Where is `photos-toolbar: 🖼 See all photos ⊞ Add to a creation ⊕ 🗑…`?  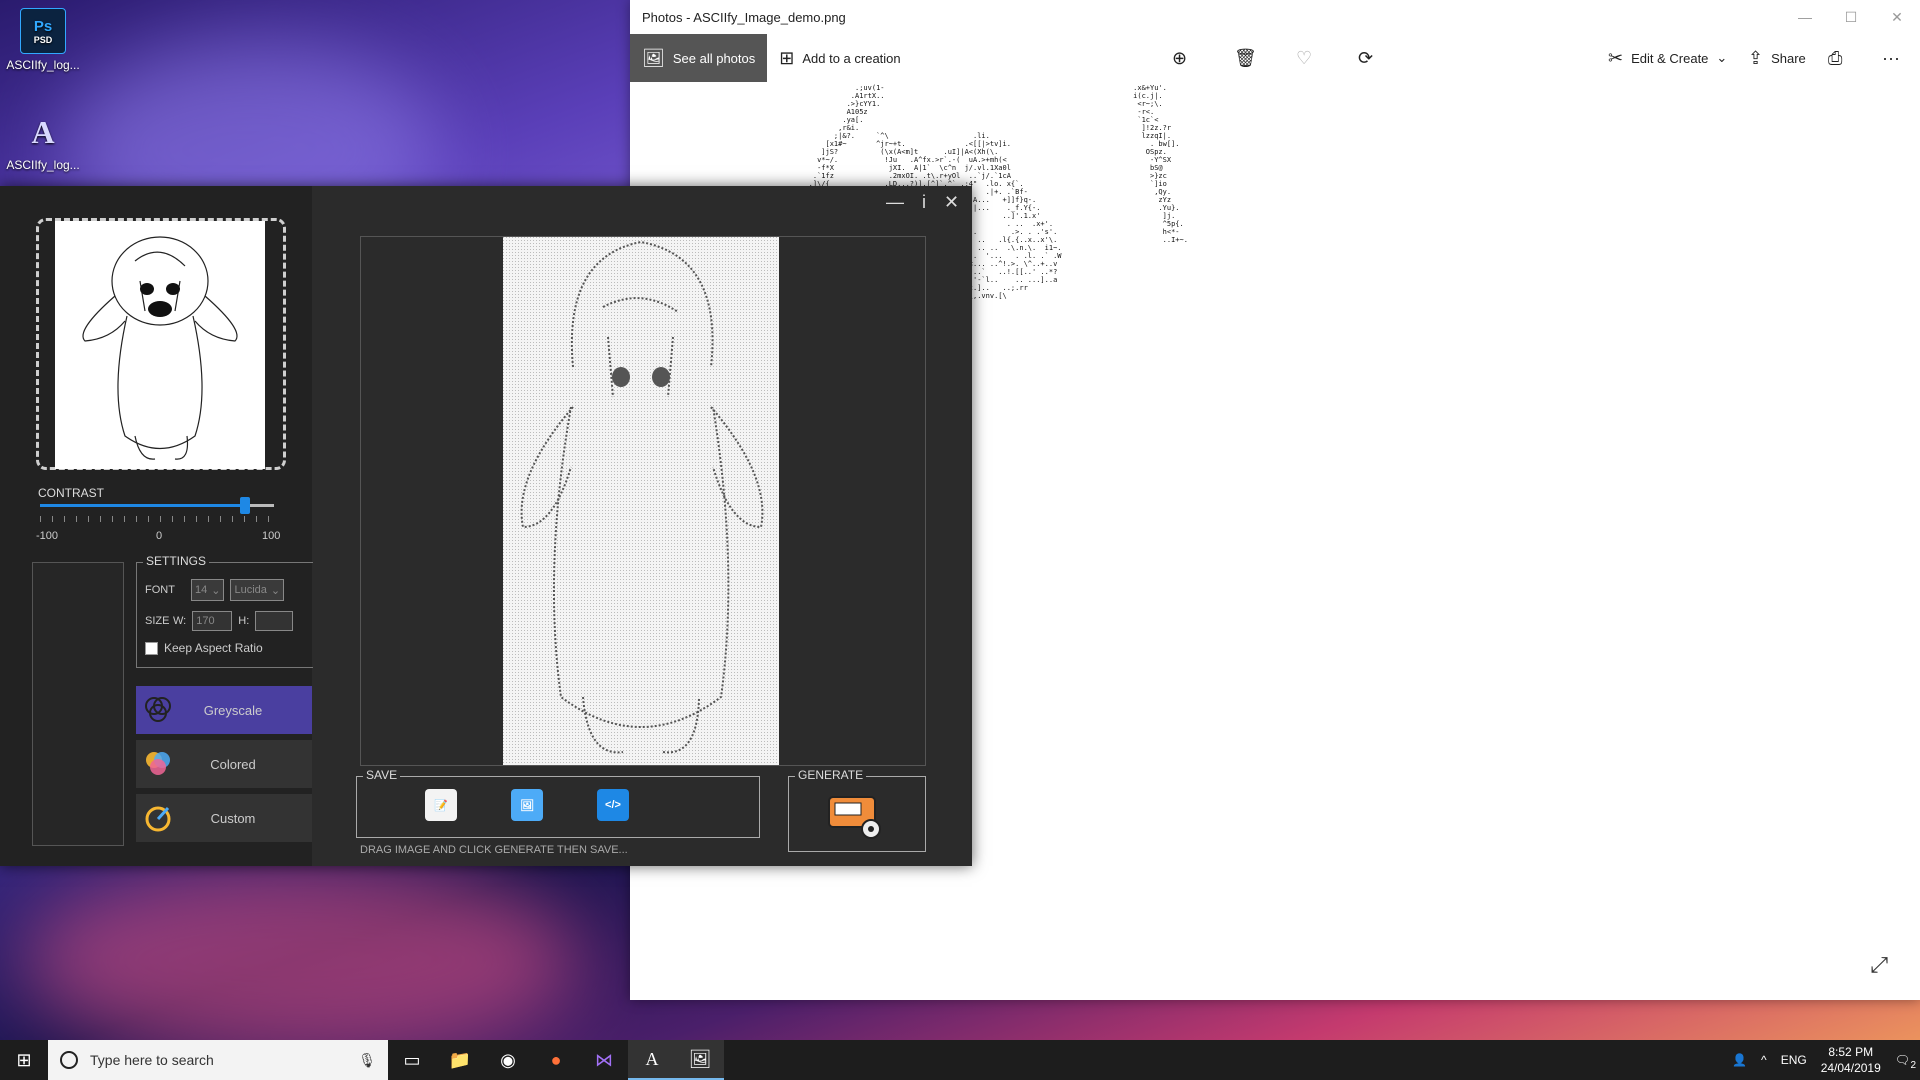
photos-toolbar: 🖼 See all photos ⊞ Add to a creation ⊕ 🗑… is located at coordinates (1275, 58).